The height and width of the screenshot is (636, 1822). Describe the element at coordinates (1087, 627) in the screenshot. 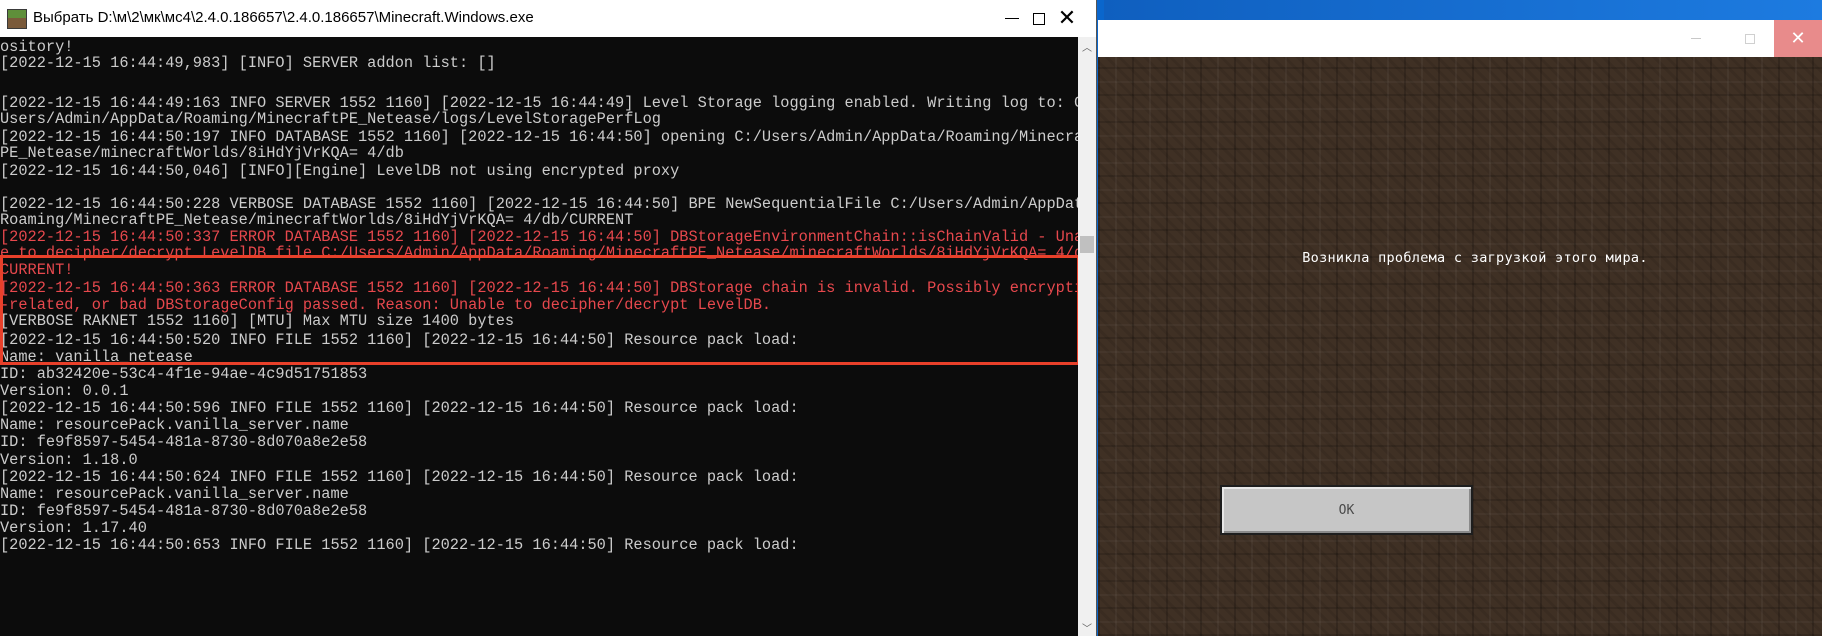

I see `scroll-down-arrow-icon: ﹀` at that location.